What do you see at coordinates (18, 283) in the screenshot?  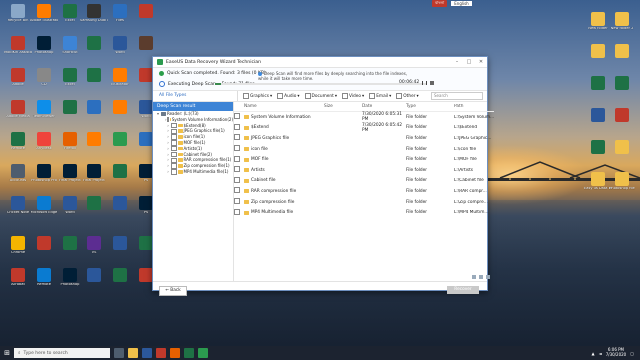 I see `desktop-icon: Acrobat` at bounding box center [18, 283].